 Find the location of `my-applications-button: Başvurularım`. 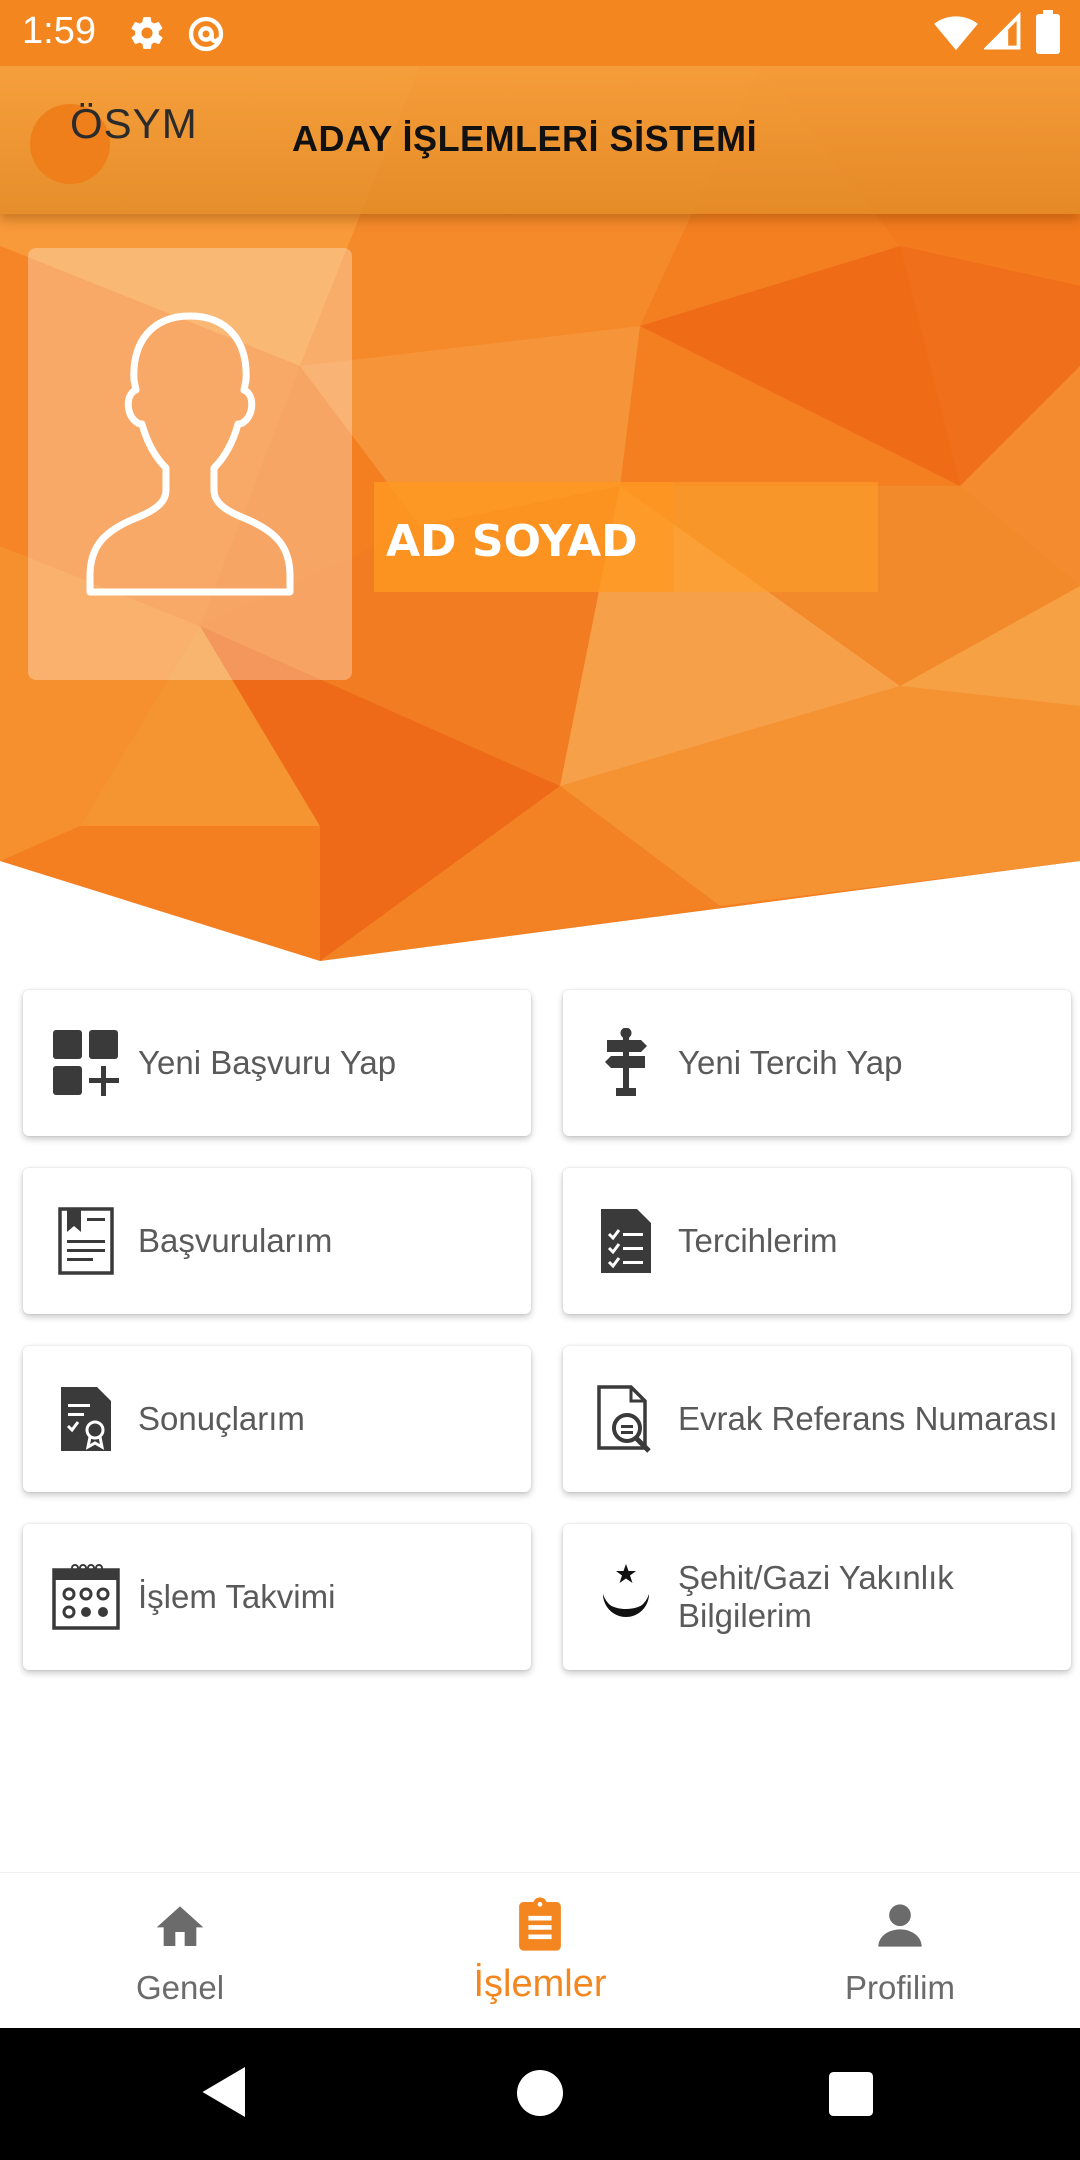

my-applications-button: Başvurularım is located at coordinates (277, 1241).